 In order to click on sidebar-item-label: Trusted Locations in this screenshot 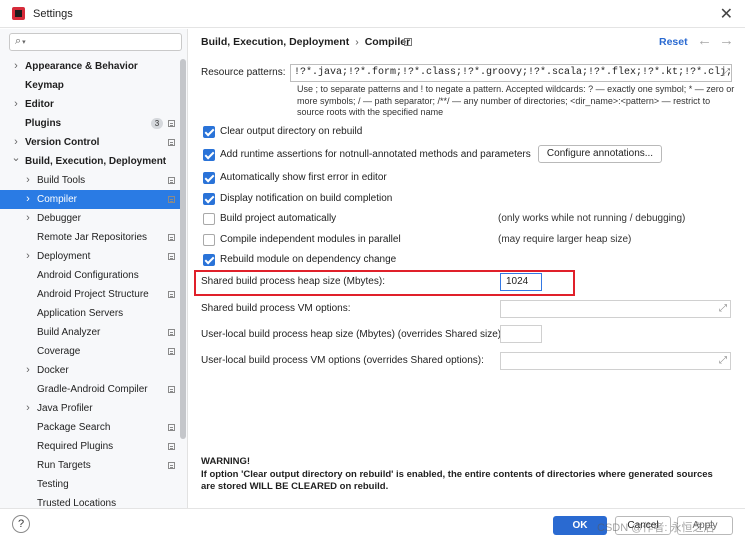, I will do `click(77, 503)`.